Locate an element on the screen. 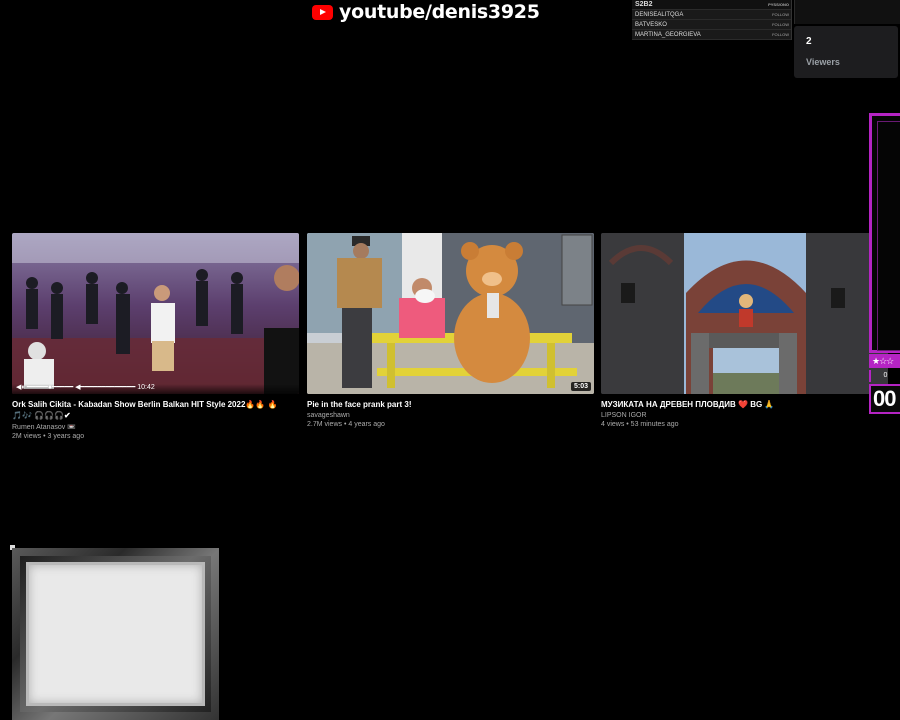  follower-row: MARTINA_GEORGIEVA FOLLOW is located at coordinates (711, 35).